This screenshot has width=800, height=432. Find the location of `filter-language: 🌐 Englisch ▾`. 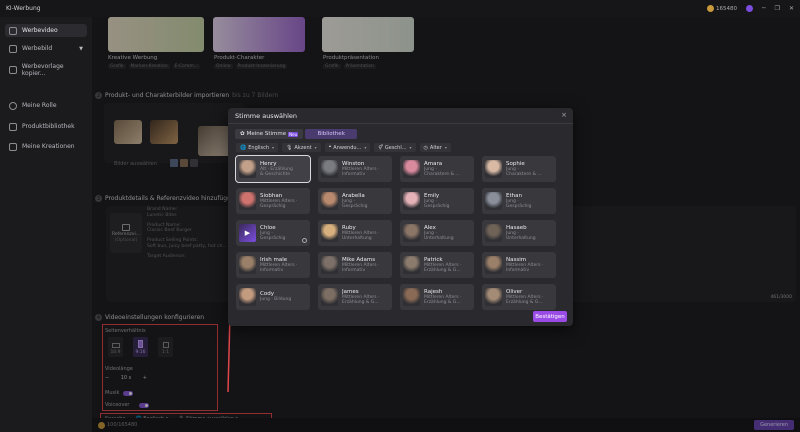

filter-language: 🌐 Englisch ▾ is located at coordinates (257, 147).